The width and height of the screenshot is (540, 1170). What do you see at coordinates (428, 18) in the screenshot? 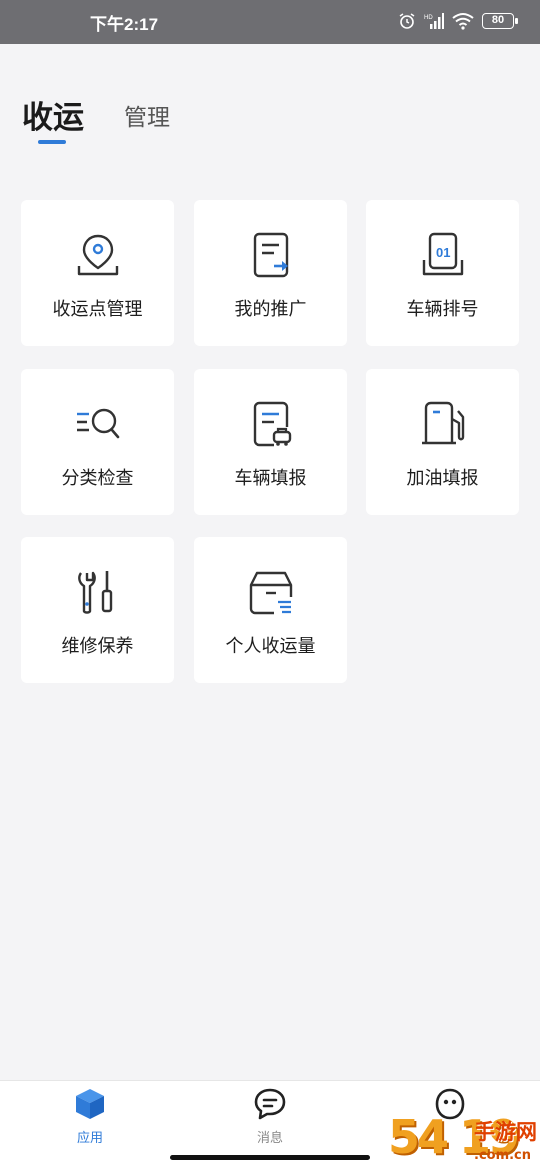
I see `svg-text: HD` at bounding box center [428, 18].